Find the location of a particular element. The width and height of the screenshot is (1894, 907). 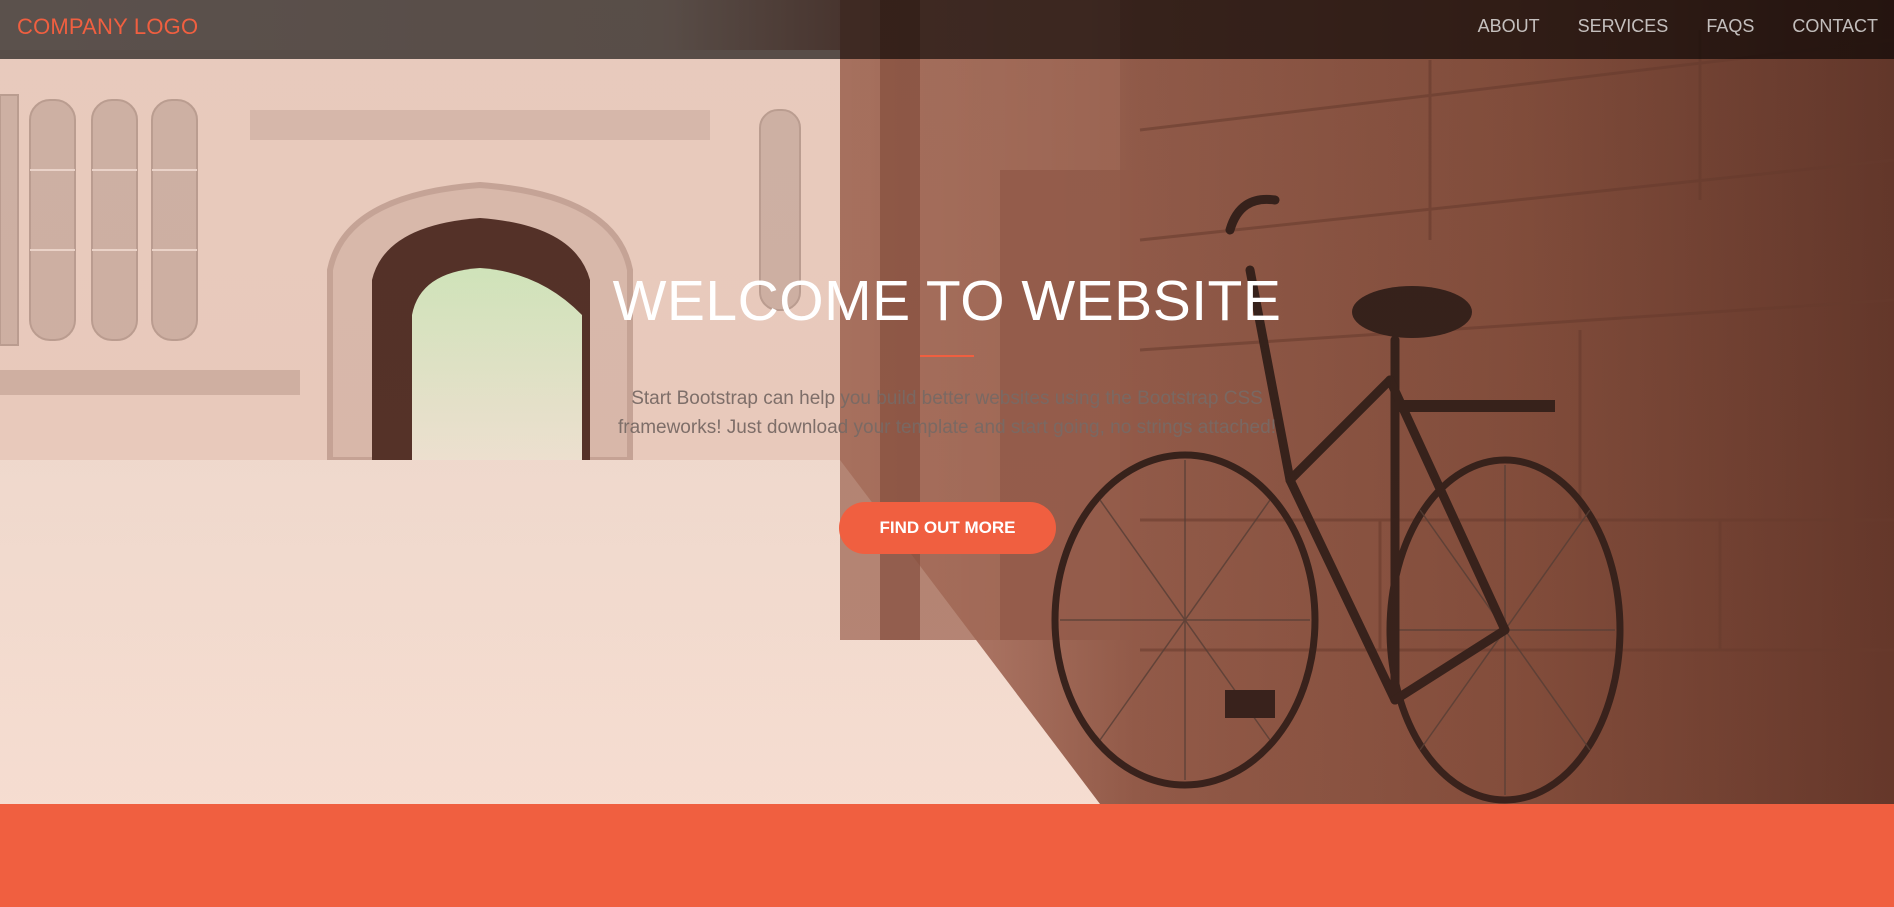

nav-link-contact: CONTACT is located at coordinates (1825, 26).